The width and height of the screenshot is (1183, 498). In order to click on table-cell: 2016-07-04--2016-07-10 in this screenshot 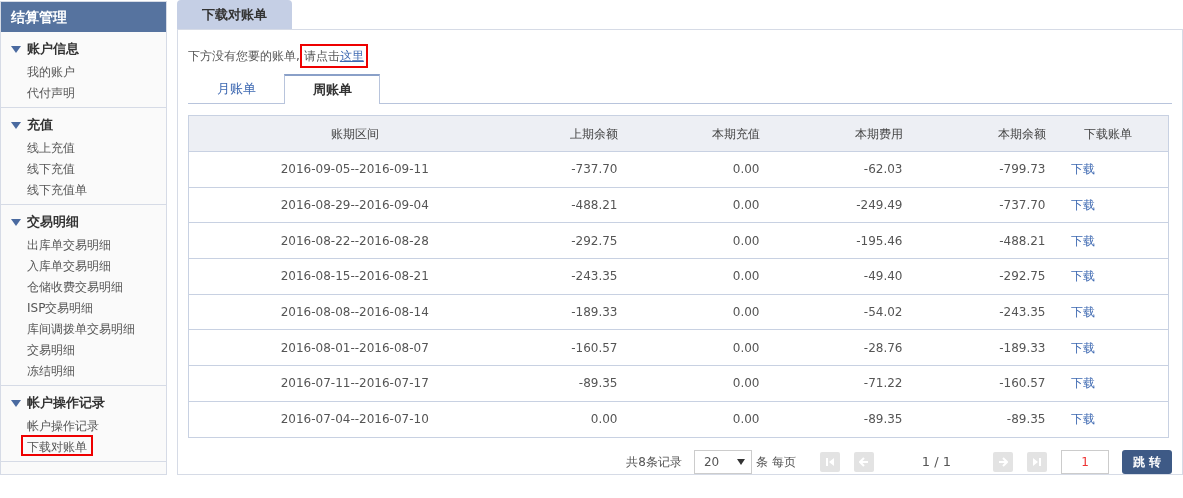, I will do `click(354, 419)`.